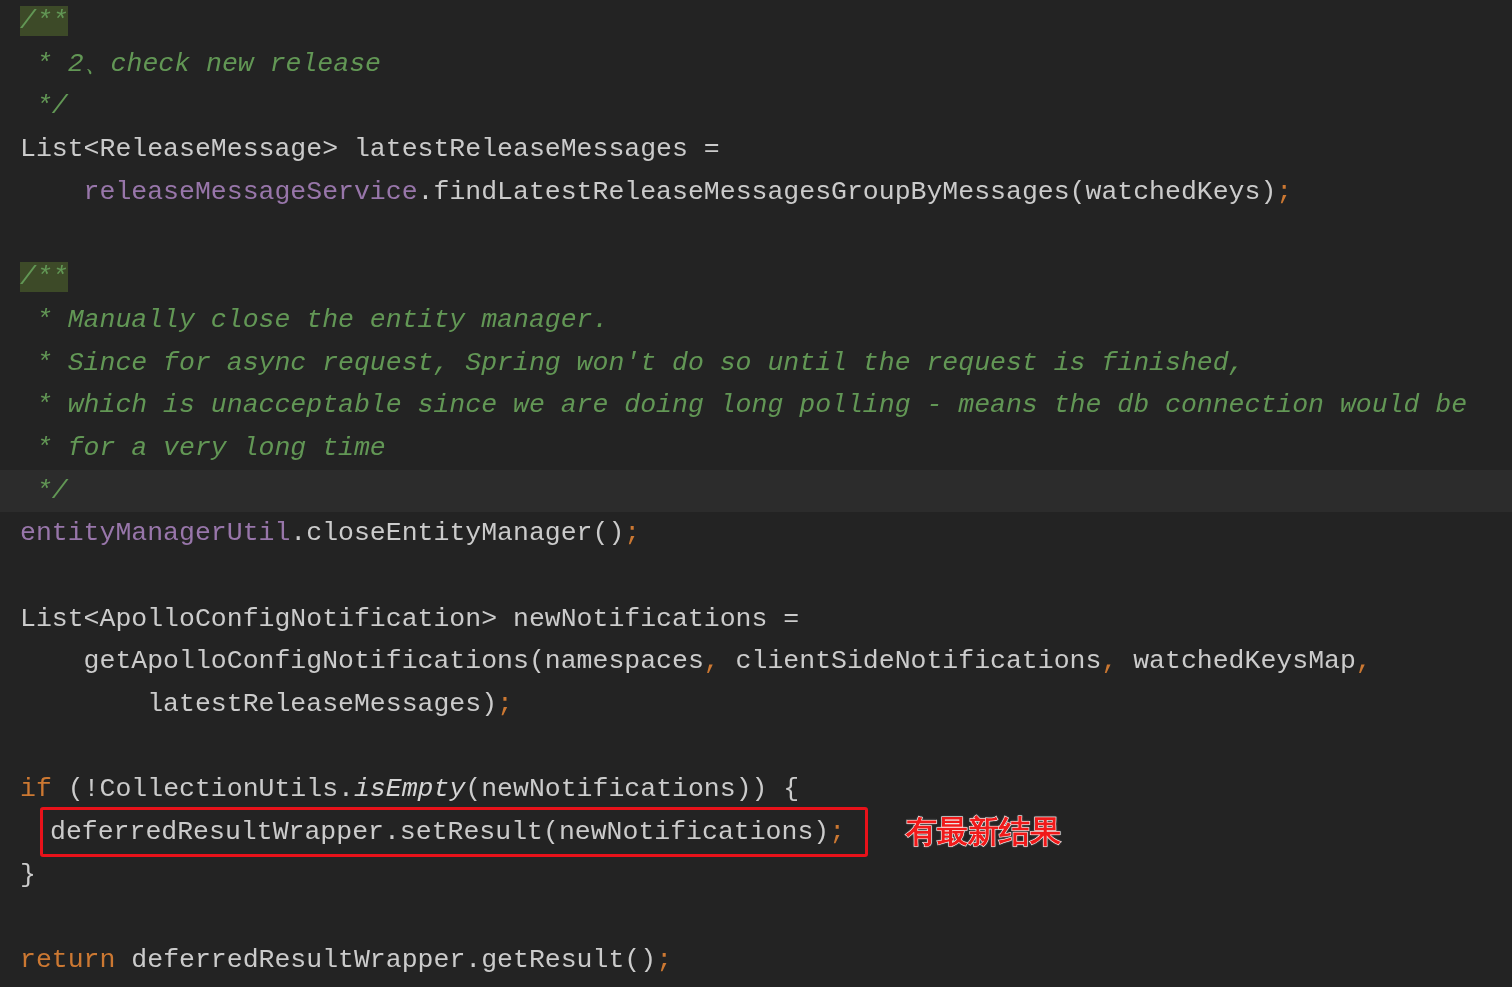 The width and height of the screenshot is (1512, 987). Describe the element at coordinates (687, 192) in the screenshot. I see `code-line: releaseMessageService.findLatestReleaseMessagesGroupByMessages(watchedKeys);` at that location.